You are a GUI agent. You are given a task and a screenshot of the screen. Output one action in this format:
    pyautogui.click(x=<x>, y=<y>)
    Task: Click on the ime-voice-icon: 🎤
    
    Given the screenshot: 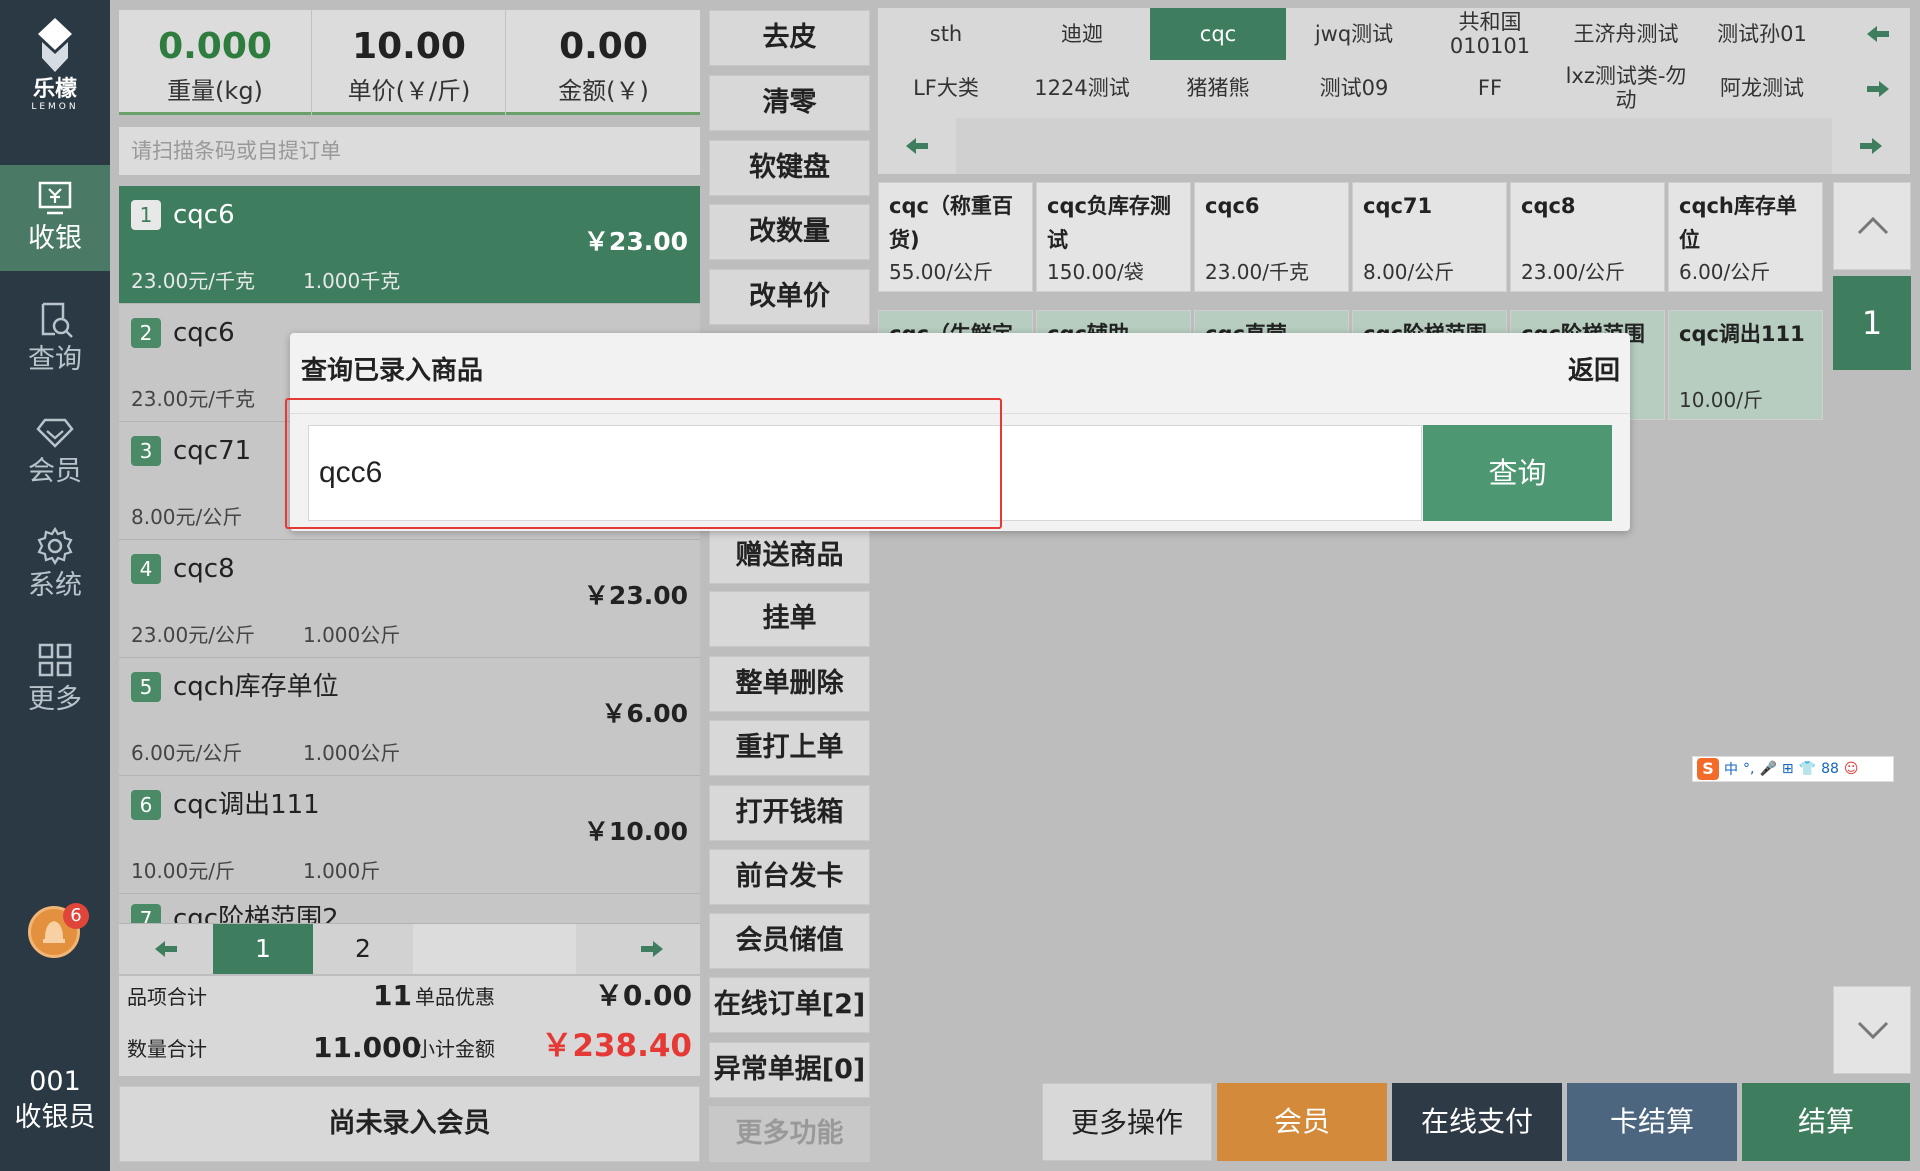 What is the action you would take?
    pyautogui.click(x=1767, y=769)
    